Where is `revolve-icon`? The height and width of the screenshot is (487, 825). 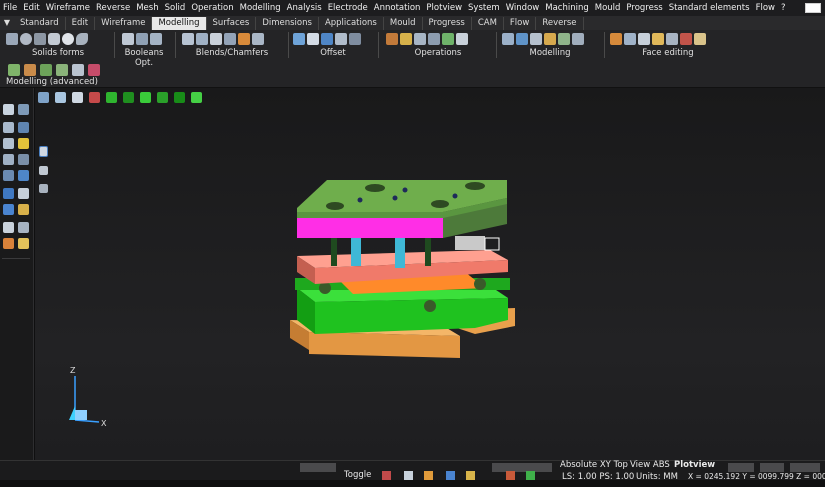 revolve-icon is located at coordinates (462, 39).